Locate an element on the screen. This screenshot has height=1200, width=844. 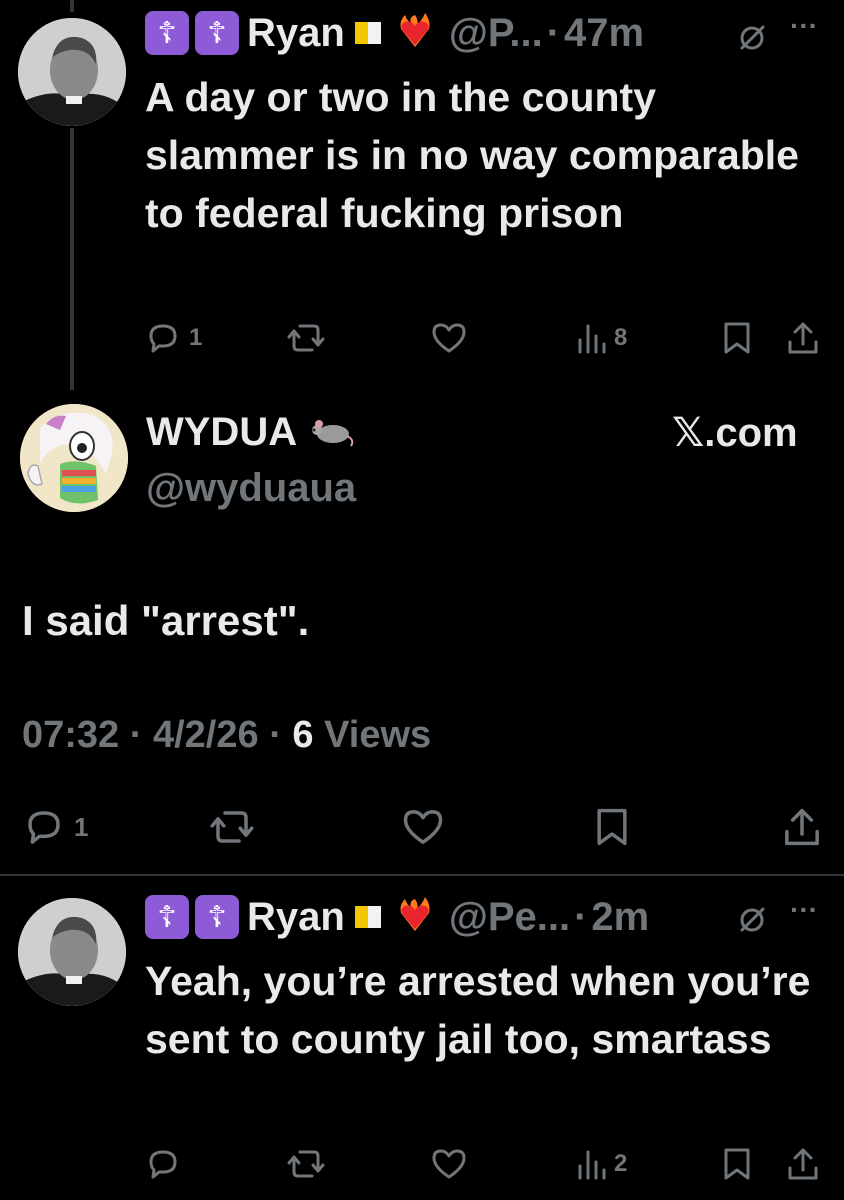
tweet-meta: 07:32 · 4/2/26 · 6 Views is located at coordinates (226, 735).